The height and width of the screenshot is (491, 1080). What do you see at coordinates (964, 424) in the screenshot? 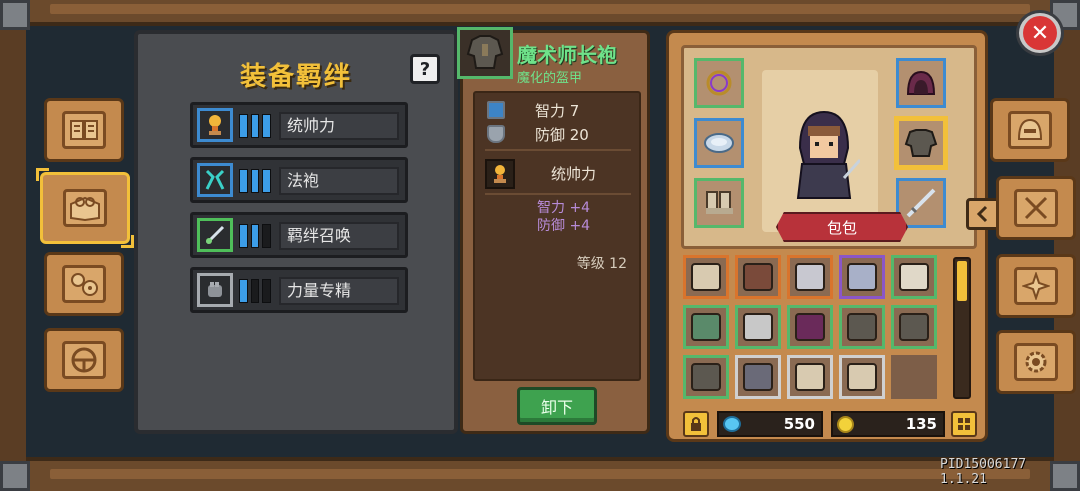
I see `sort-icon` at bounding box center [964, 424].